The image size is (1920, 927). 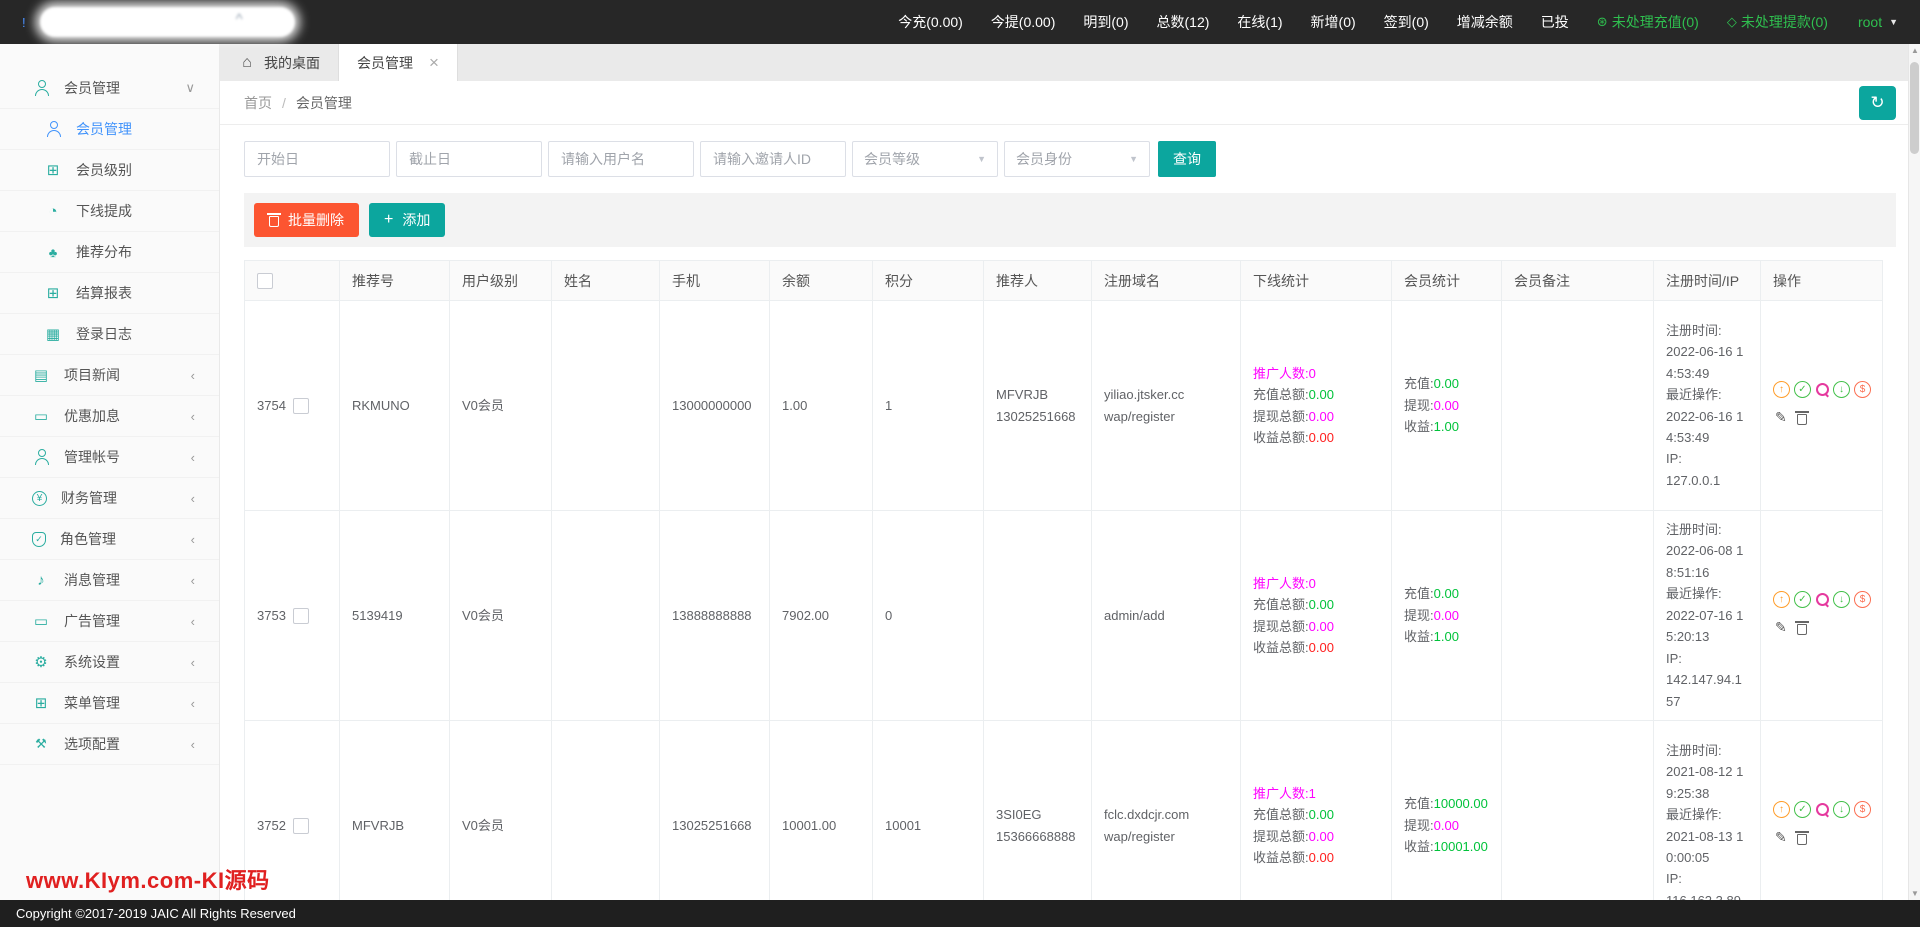 What do you see at coordinates (109, 293) in the screenshot?
I see `sidebar-item: 结算报表` at bounding box center [109, 293].